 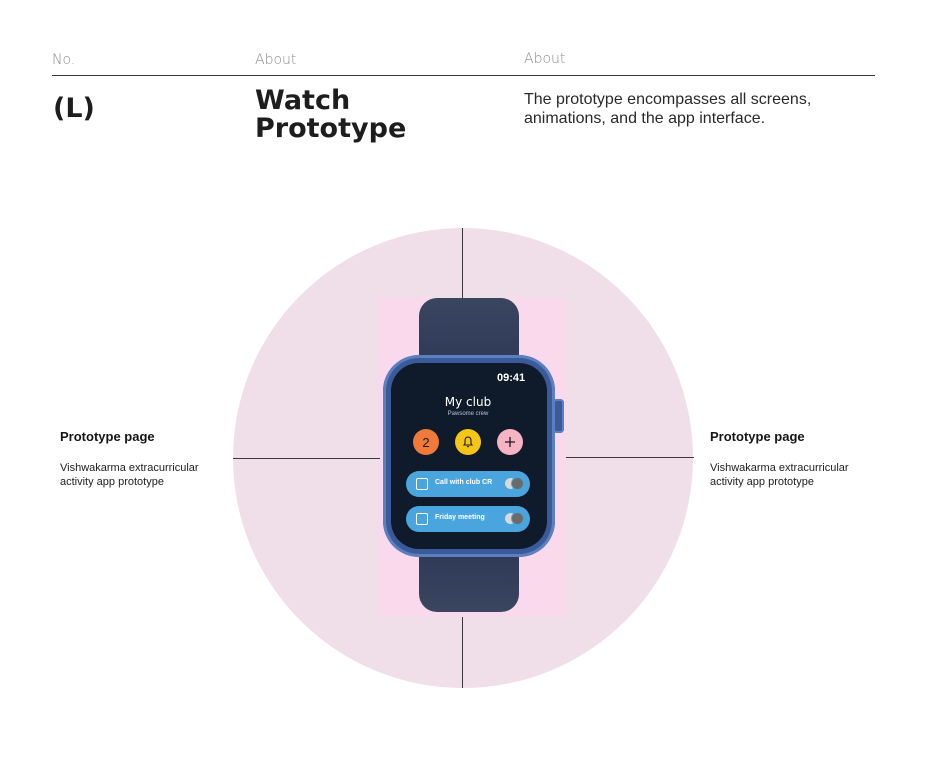 I want to click on plus-icon, so click(x=510, y=442).